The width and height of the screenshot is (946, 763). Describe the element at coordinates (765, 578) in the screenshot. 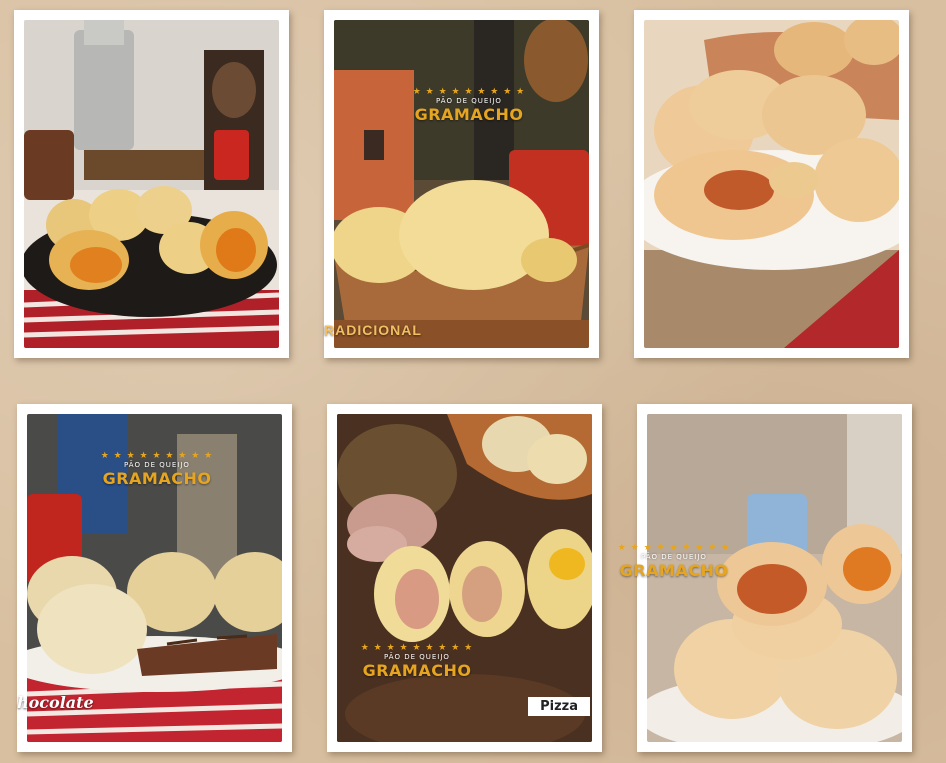

I see `photo-card-6: ★ ★ ★ ★ ★ ★ ★ ★ ★ PÃO DE QUEIJO GRAMACHO` at that location.